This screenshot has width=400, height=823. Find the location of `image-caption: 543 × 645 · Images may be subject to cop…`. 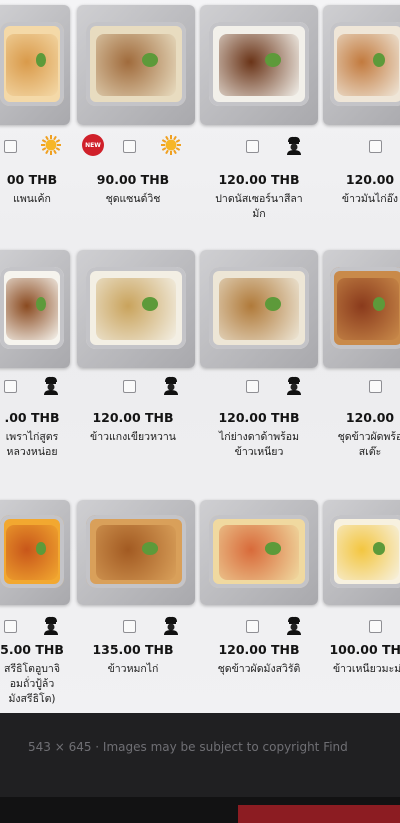

image-caption: 543 × 645 · Images may be subject to cop… is located at coordinates (188, 747).